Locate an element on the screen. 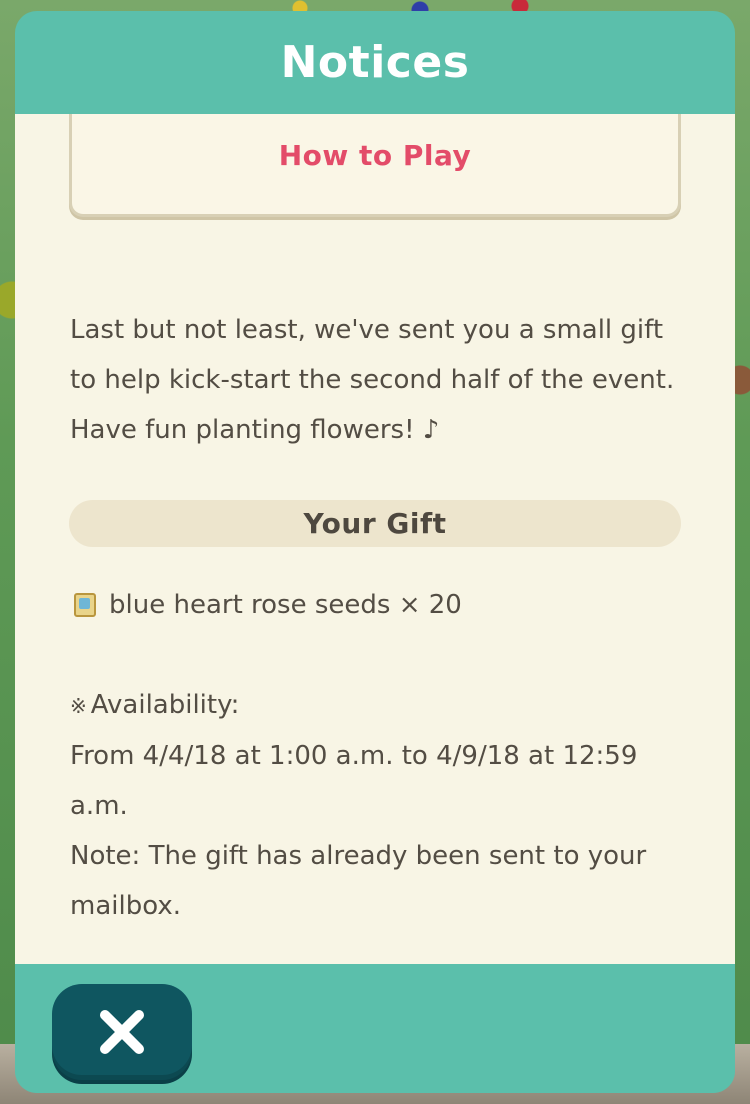 Image resolution: width=750 pixels, height=1104 pixels. gift-item: blue heart rose seeds × 20 is located at coordinates (380, 605).